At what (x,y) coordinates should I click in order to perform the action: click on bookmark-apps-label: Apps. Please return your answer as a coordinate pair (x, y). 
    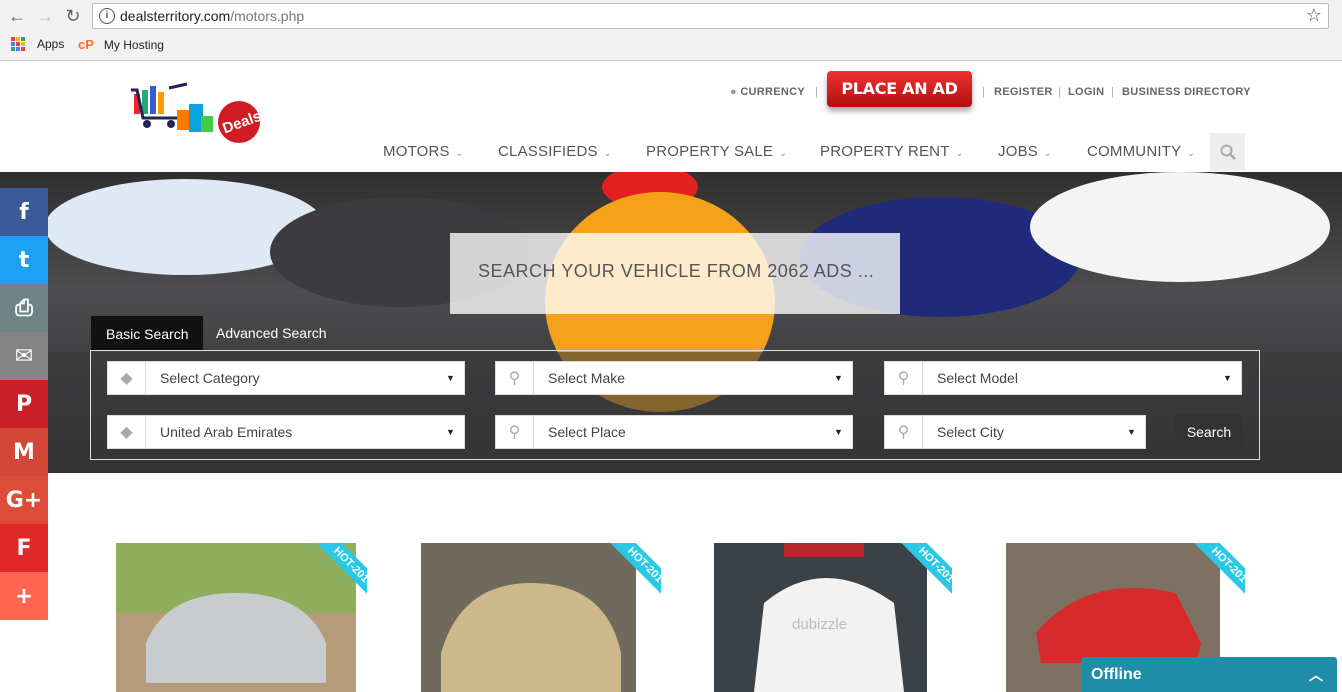
    Looking at the image, I should click on (51, 44).